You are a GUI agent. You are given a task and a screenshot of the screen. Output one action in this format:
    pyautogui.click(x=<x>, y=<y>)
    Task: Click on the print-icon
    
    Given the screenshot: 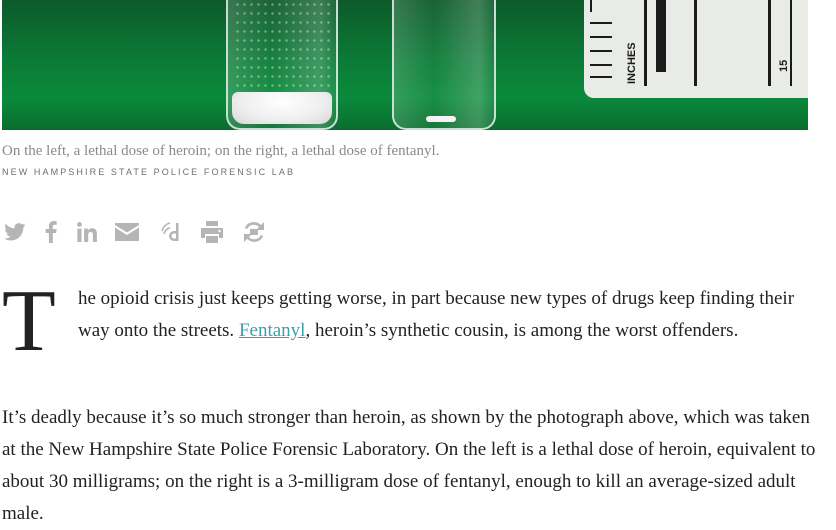 What is the action you would take?
    pyautogui.click(x=212, y=232)
    